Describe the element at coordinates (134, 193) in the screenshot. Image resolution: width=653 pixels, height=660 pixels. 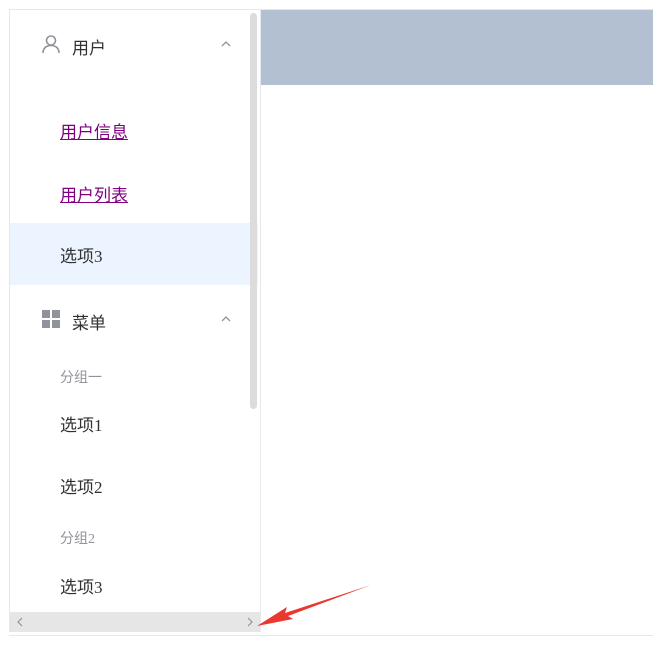
I see `menu-item-user-list: 用户列表` at that location.